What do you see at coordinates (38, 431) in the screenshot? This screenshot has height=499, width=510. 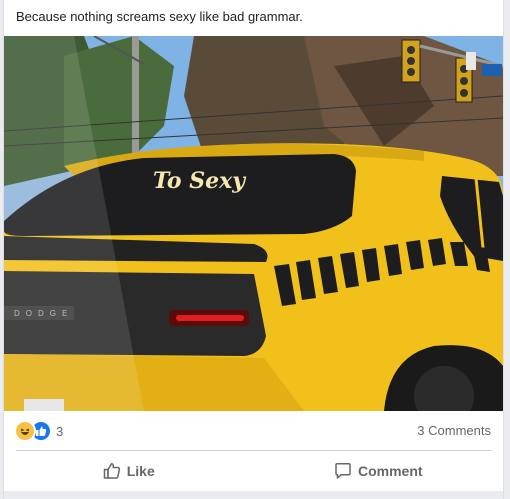 I see `reaction-summary: 3` at bounding box center [38, 431].